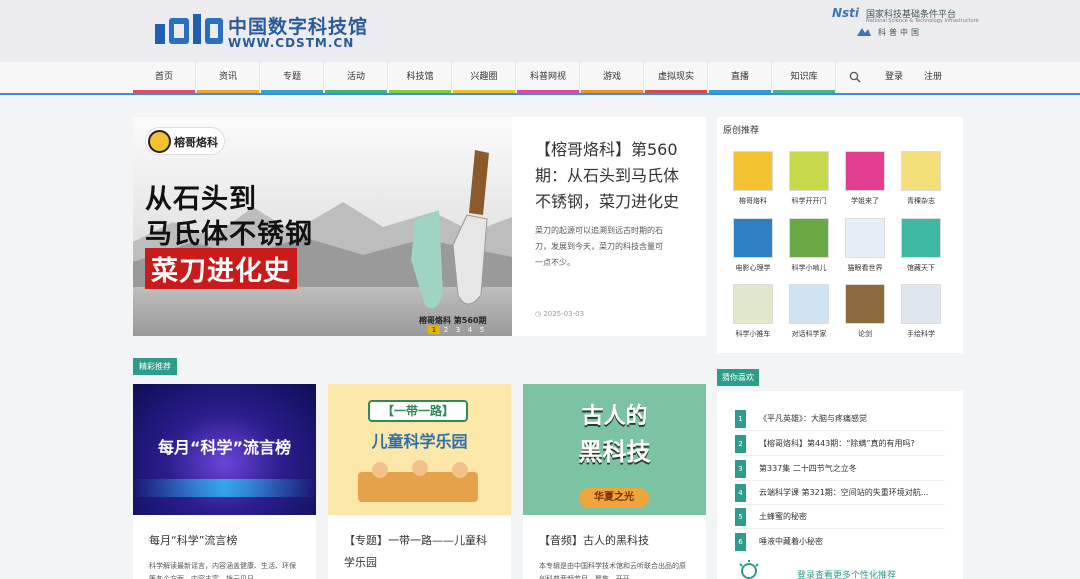  Describe the element at coordinates (809, 245) in the screenshot. I see `recommend-item: 科学小啃儿` at that location.